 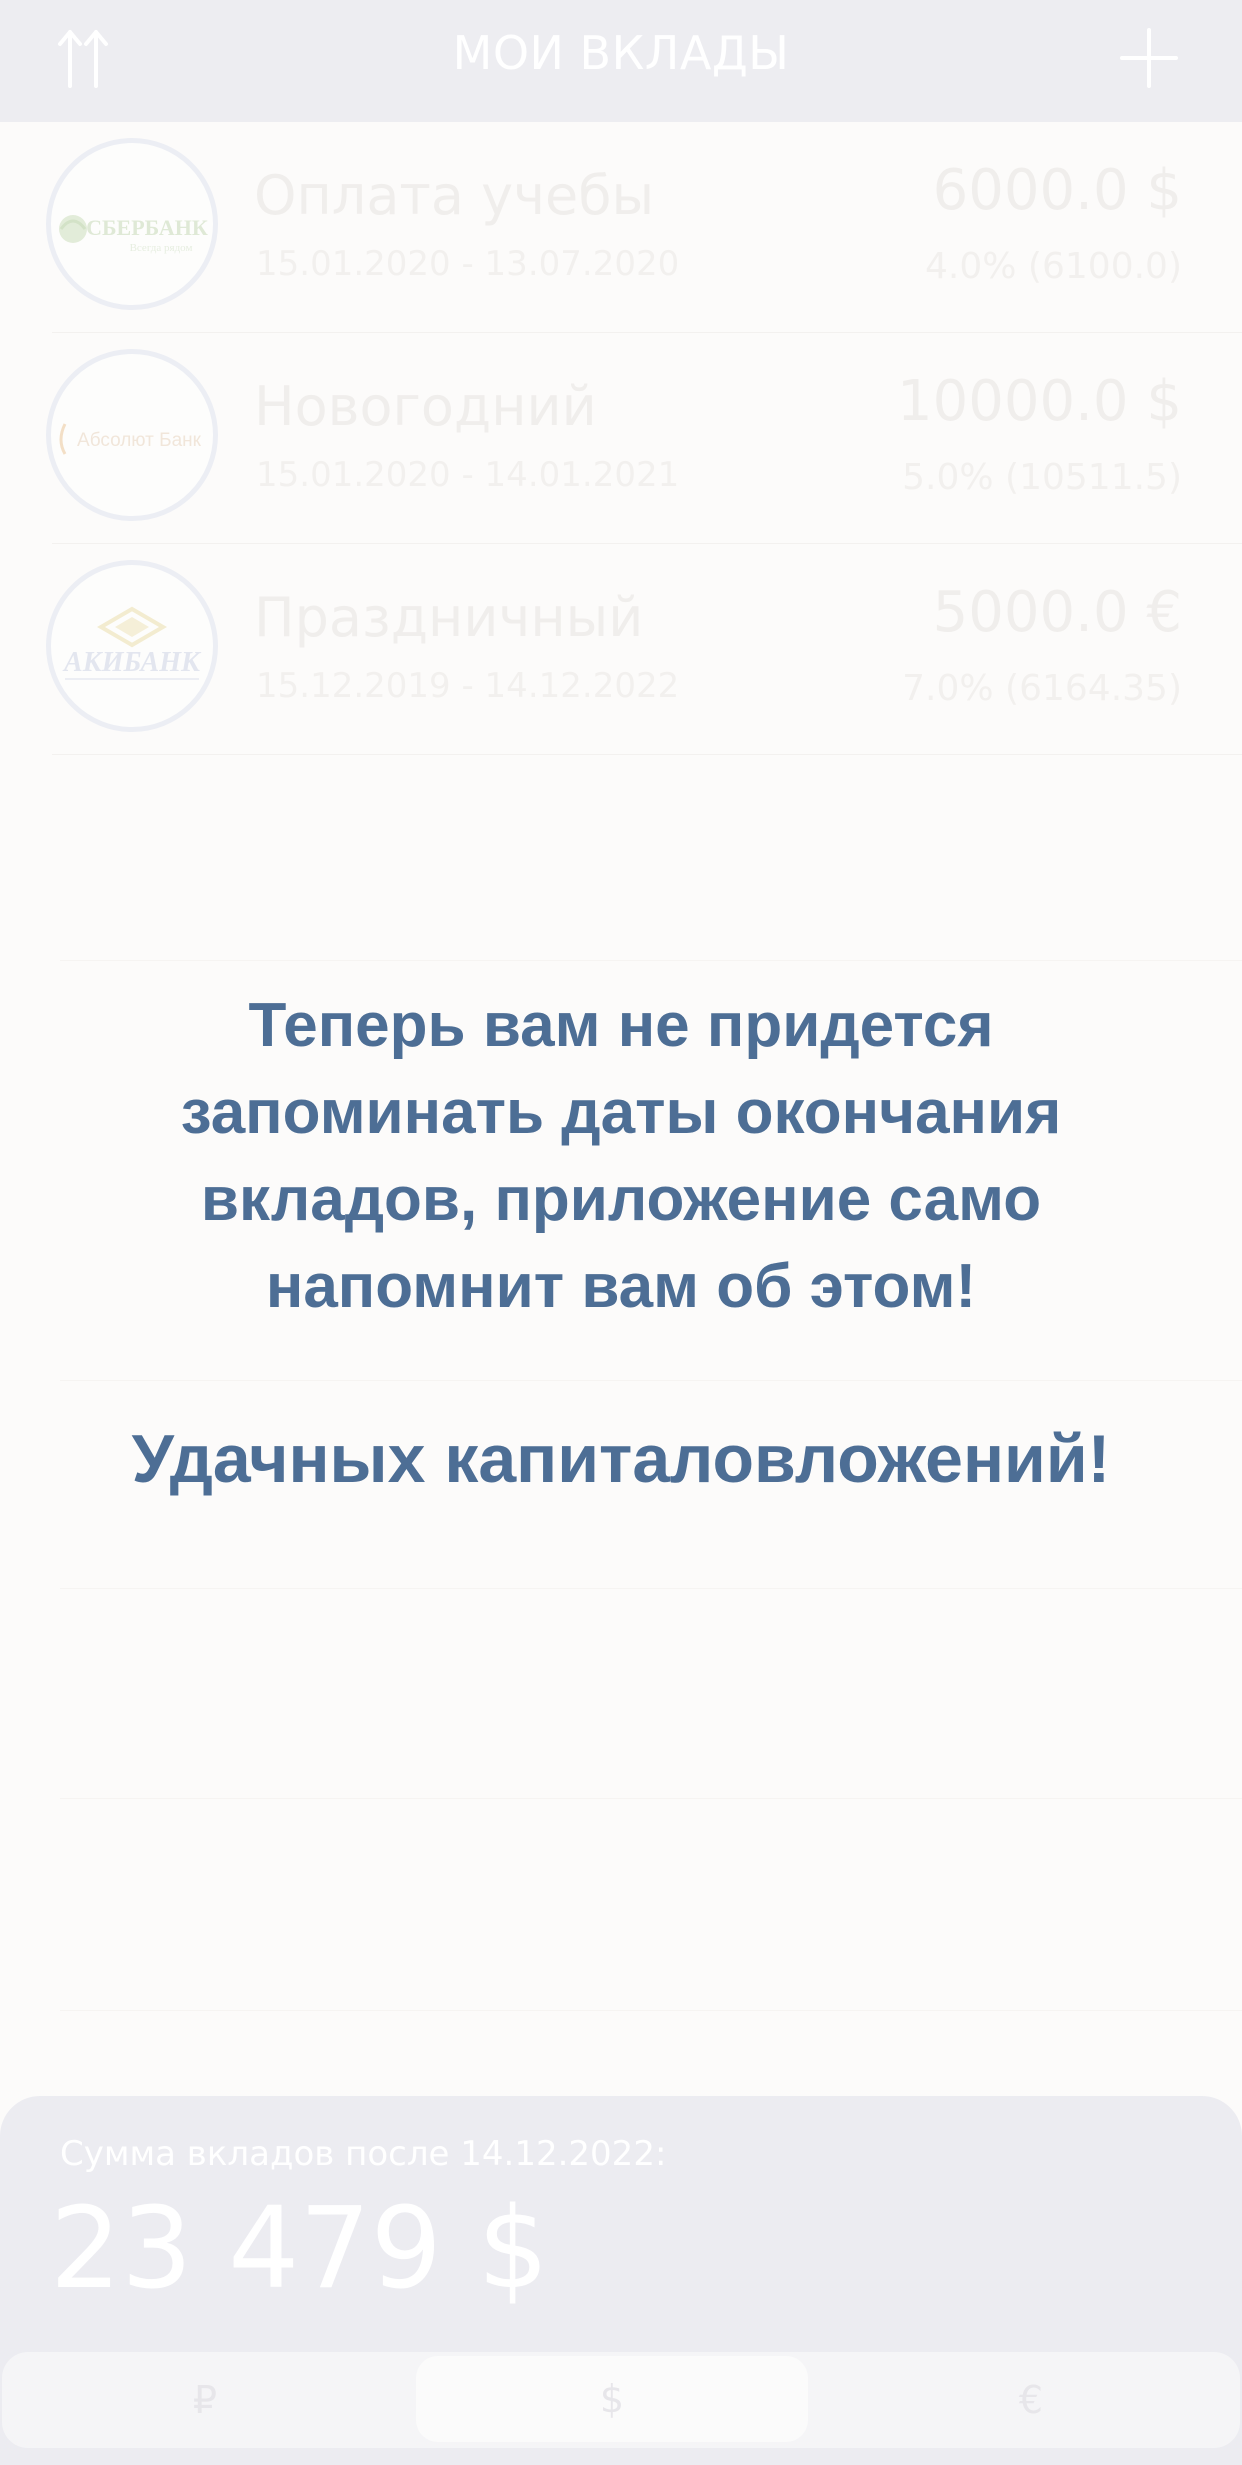 What do you see at coordinates (132, 646) in the screenshot?
I see `akibank-logo-icon: АКИБАНК` at bounding box center [132, 646].